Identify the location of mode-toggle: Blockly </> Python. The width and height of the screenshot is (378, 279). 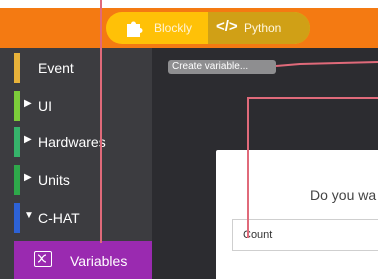
(208, 28).